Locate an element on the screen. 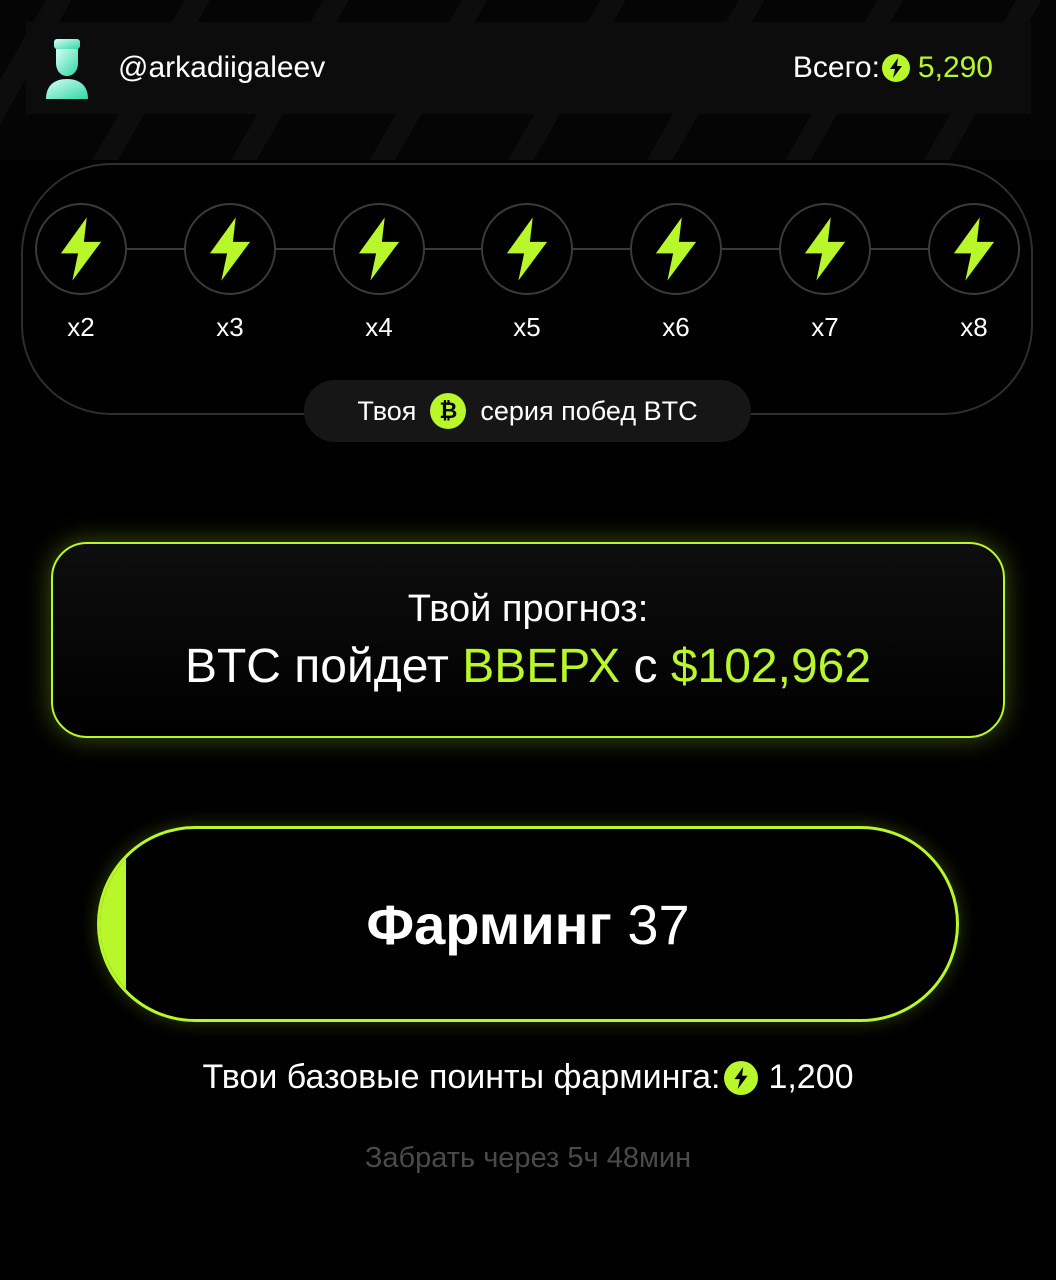  forecast-direction: ВВЕРХ is located at coordinates (541, 666).